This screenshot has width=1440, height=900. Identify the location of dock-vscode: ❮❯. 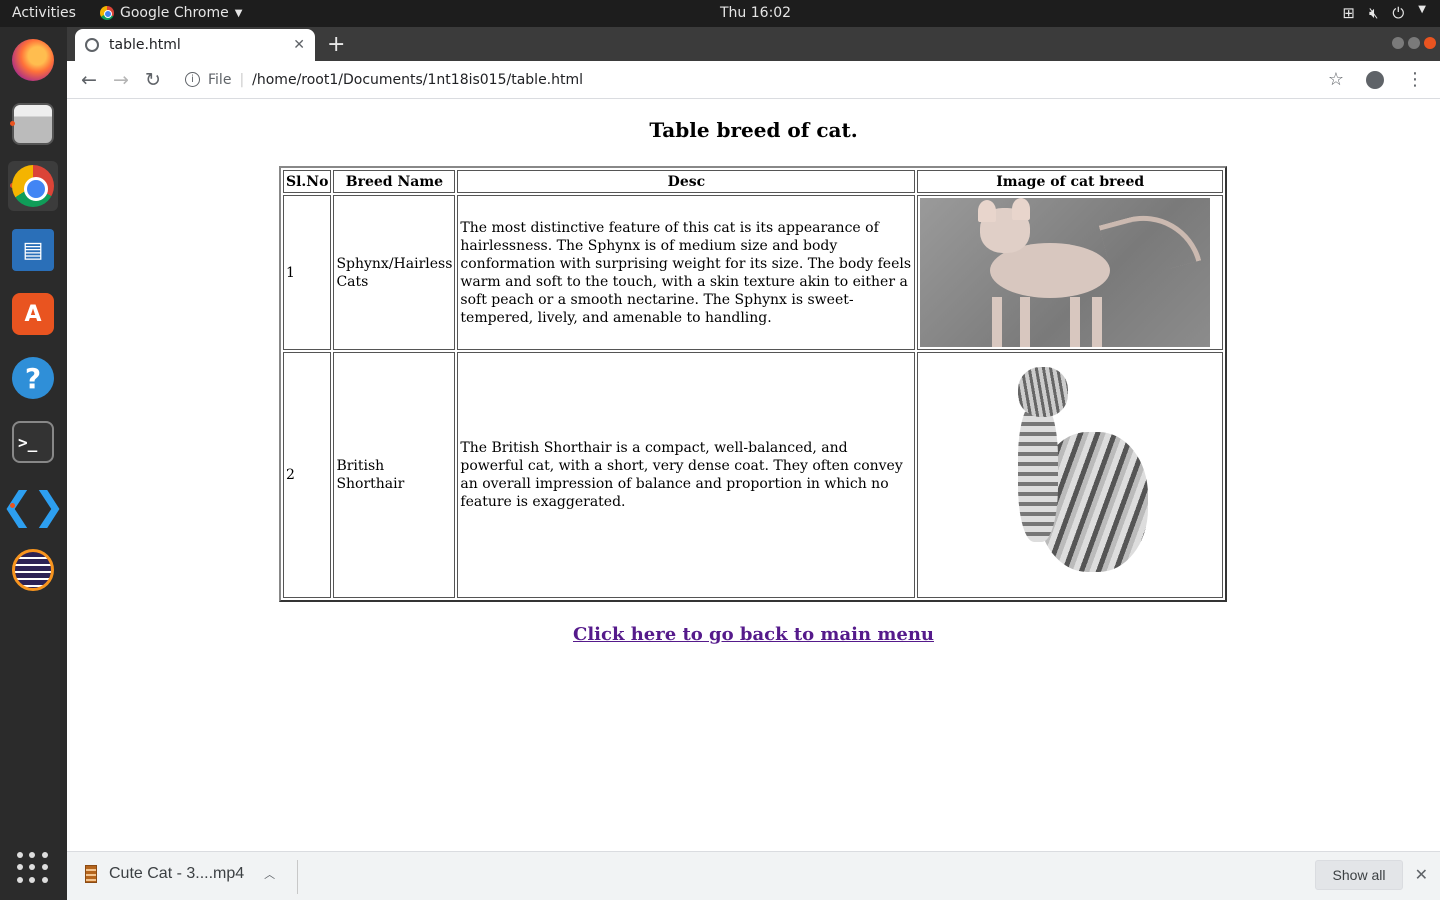
(33, 506).